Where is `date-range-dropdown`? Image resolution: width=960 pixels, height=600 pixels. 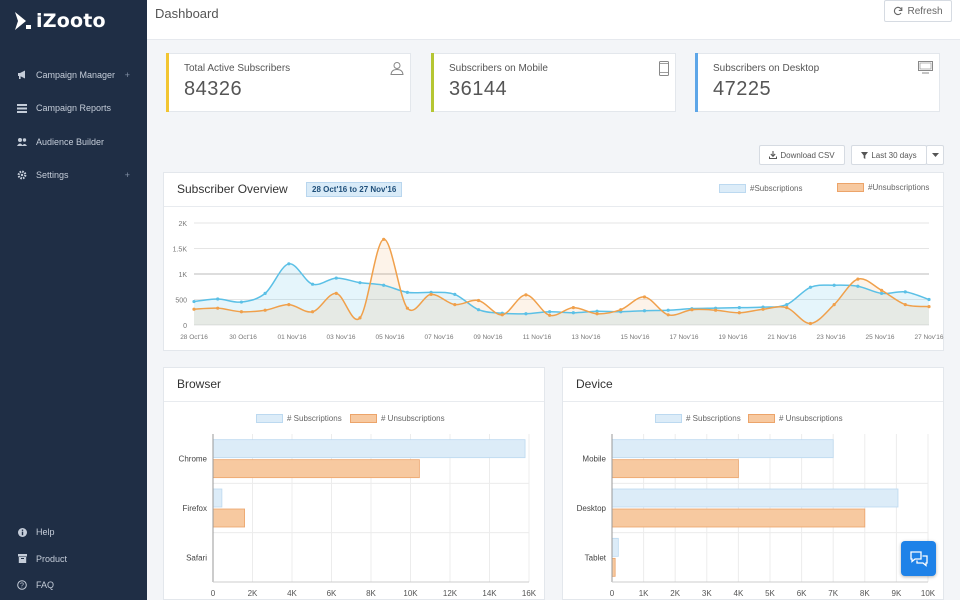 date-range-dropdown is located at coordinates (935, 155).